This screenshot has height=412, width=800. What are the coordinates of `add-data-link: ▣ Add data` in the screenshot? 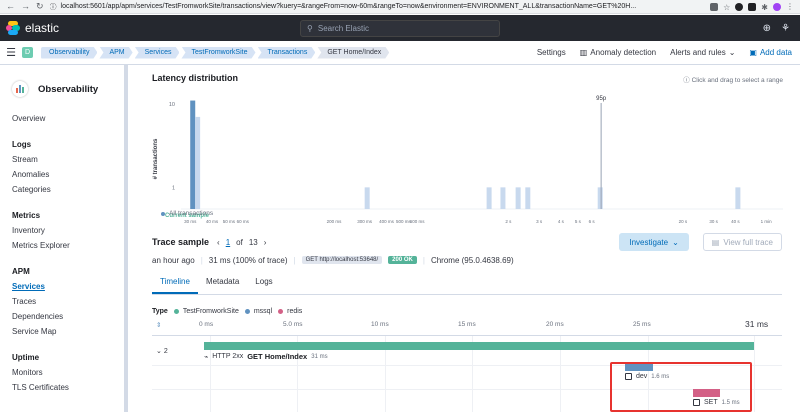 It's located at (770, 52).